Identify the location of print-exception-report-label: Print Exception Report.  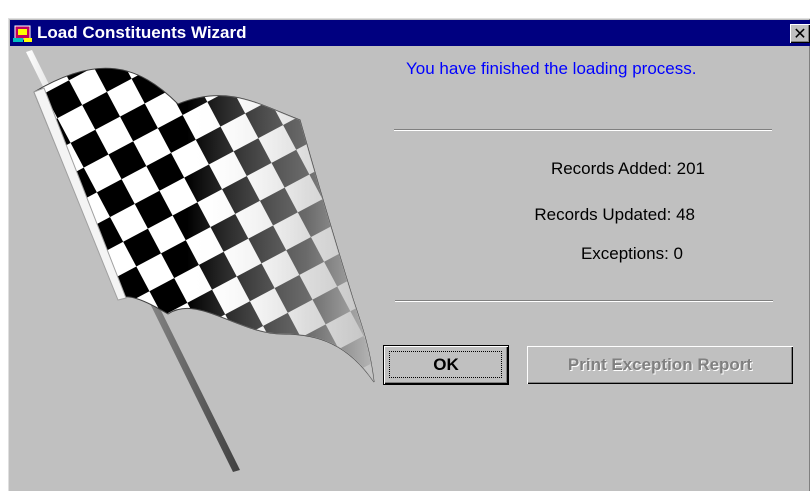
(660, 364).